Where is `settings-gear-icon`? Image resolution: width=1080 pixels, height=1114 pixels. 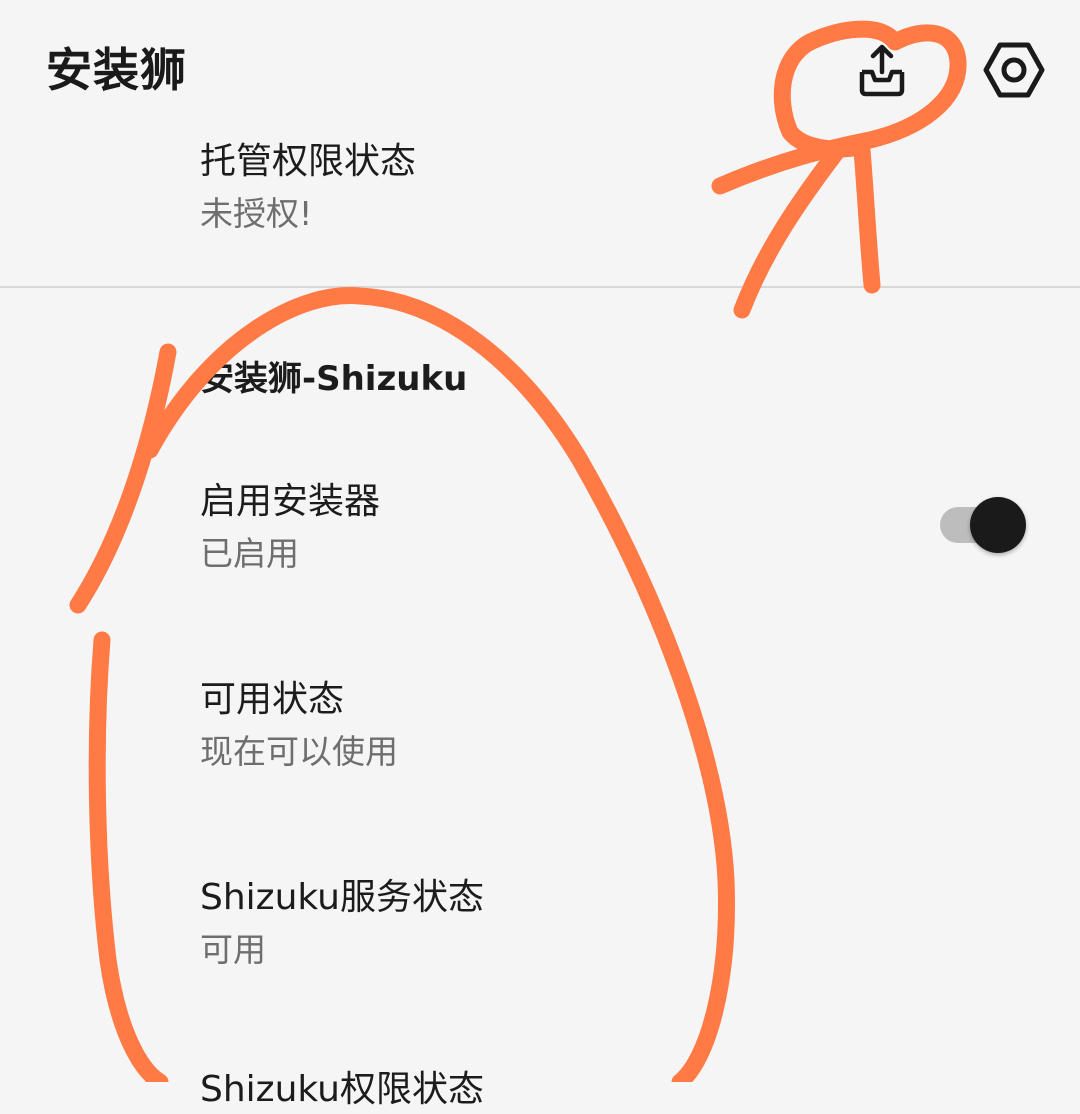 settings-gear-icon is located at coordinates (1014, 70).